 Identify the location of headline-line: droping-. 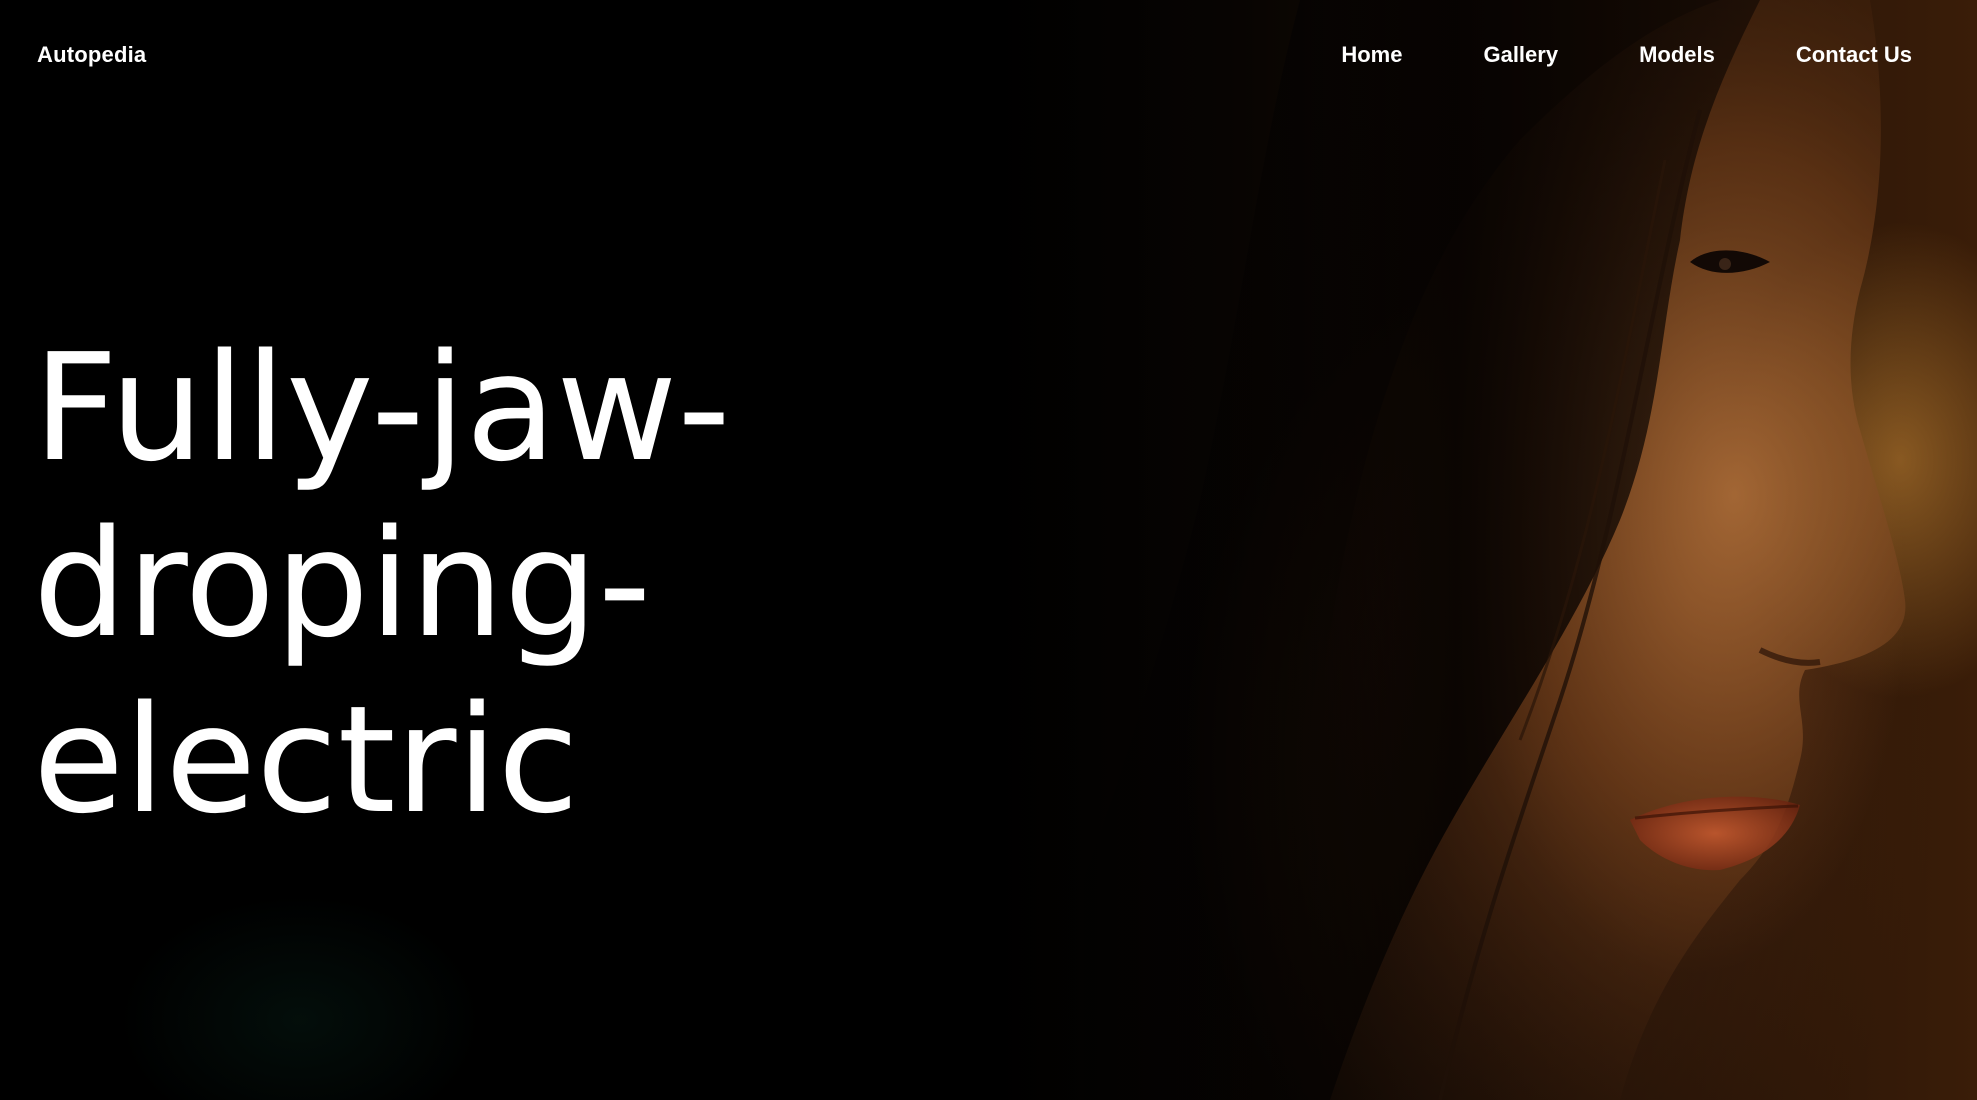
(342, 584).